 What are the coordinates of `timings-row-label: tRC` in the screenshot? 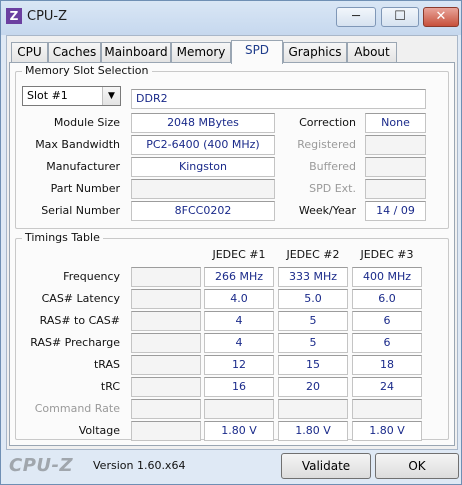 It's located at (110, 386).